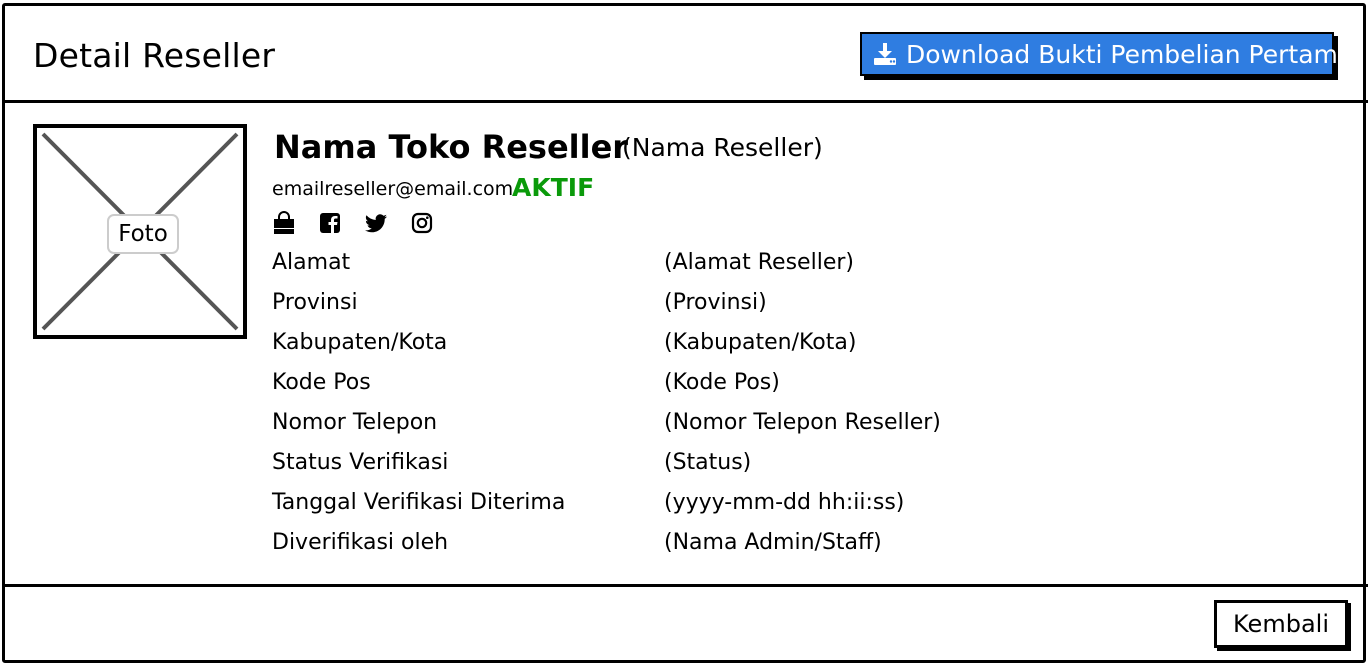  What do you see at coordinates (686, 585) in the screenshot?
I see `footer-divider` at bounding box center [686, 585].